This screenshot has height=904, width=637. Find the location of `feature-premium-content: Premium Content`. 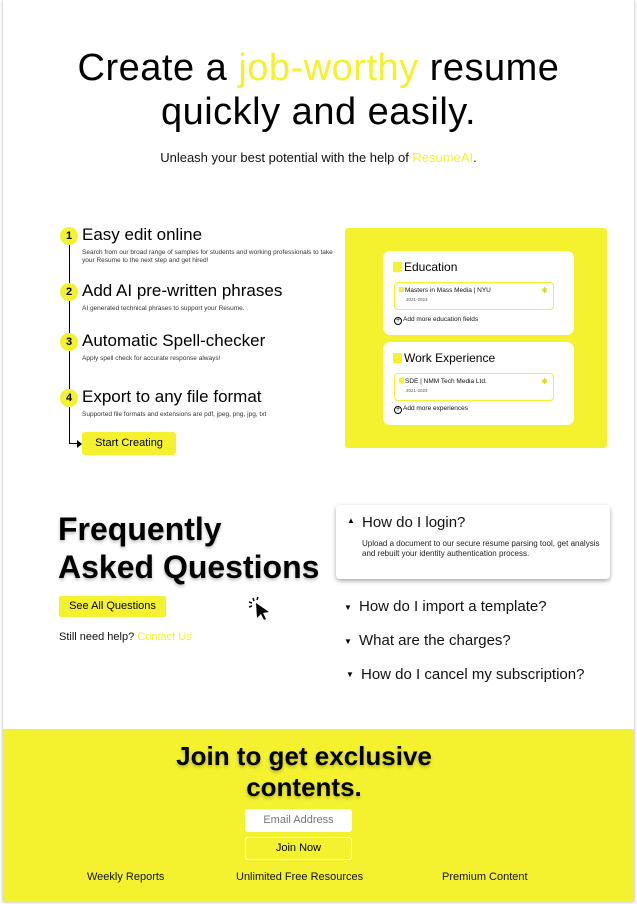

feature-premium-content: Premium Content is located at coordinates (485, 877).